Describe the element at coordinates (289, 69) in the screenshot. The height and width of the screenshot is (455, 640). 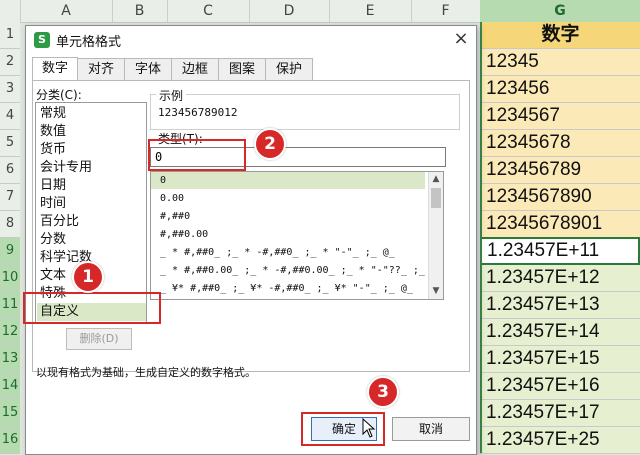
I see `tab-protection: 保护` at that location.